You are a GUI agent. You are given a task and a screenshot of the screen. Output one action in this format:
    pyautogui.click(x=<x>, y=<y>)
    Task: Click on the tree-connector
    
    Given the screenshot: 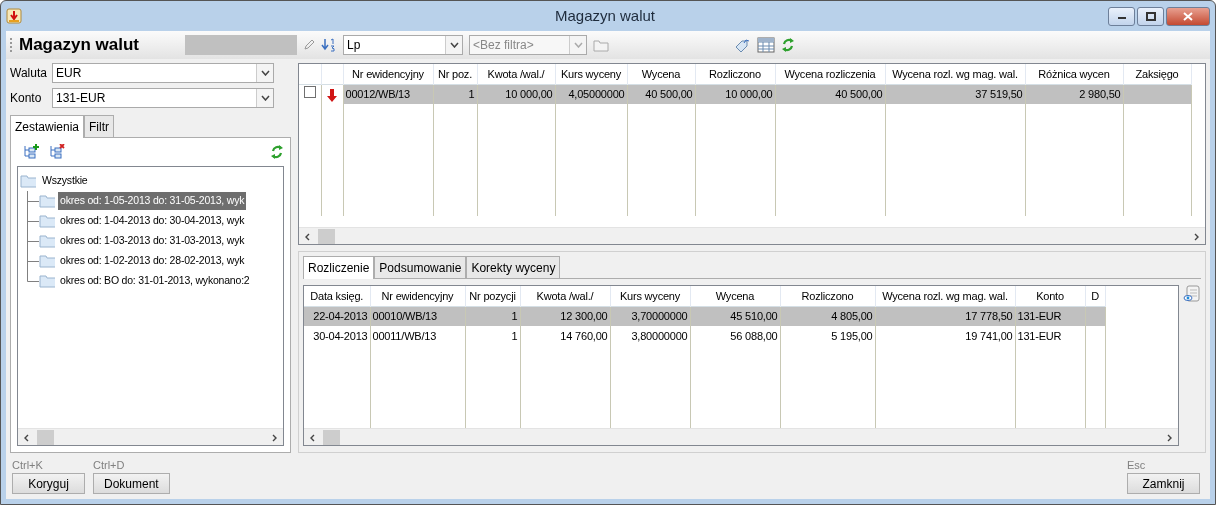 What is the action you would take?
    pyautogui.click(x=33, y=201)
    